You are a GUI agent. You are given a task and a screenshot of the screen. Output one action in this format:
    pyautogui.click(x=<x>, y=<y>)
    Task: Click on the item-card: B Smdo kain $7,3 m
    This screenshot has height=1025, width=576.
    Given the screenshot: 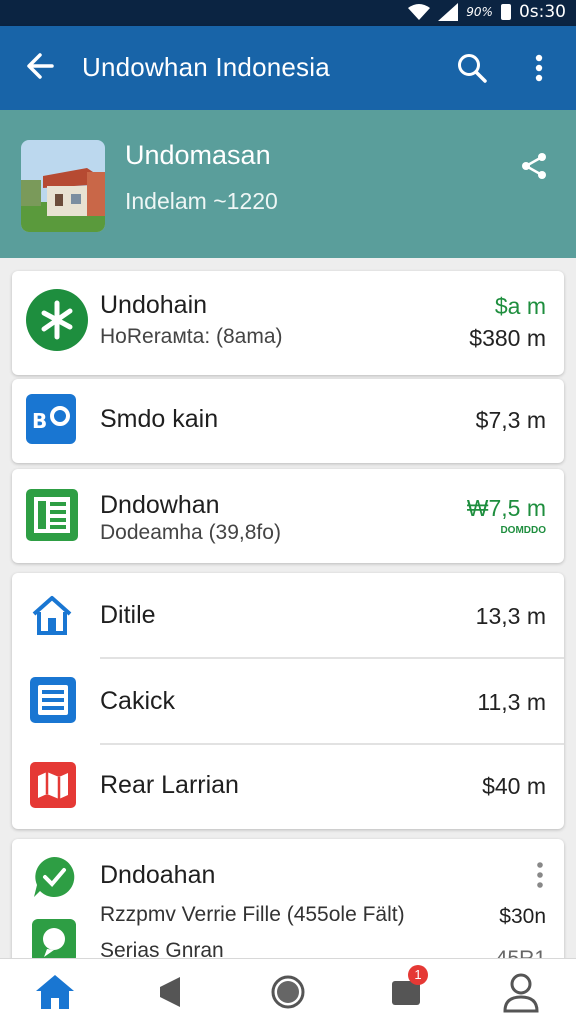 What is the action you would take?
    pyautogui.click(x=288, y=421)
    